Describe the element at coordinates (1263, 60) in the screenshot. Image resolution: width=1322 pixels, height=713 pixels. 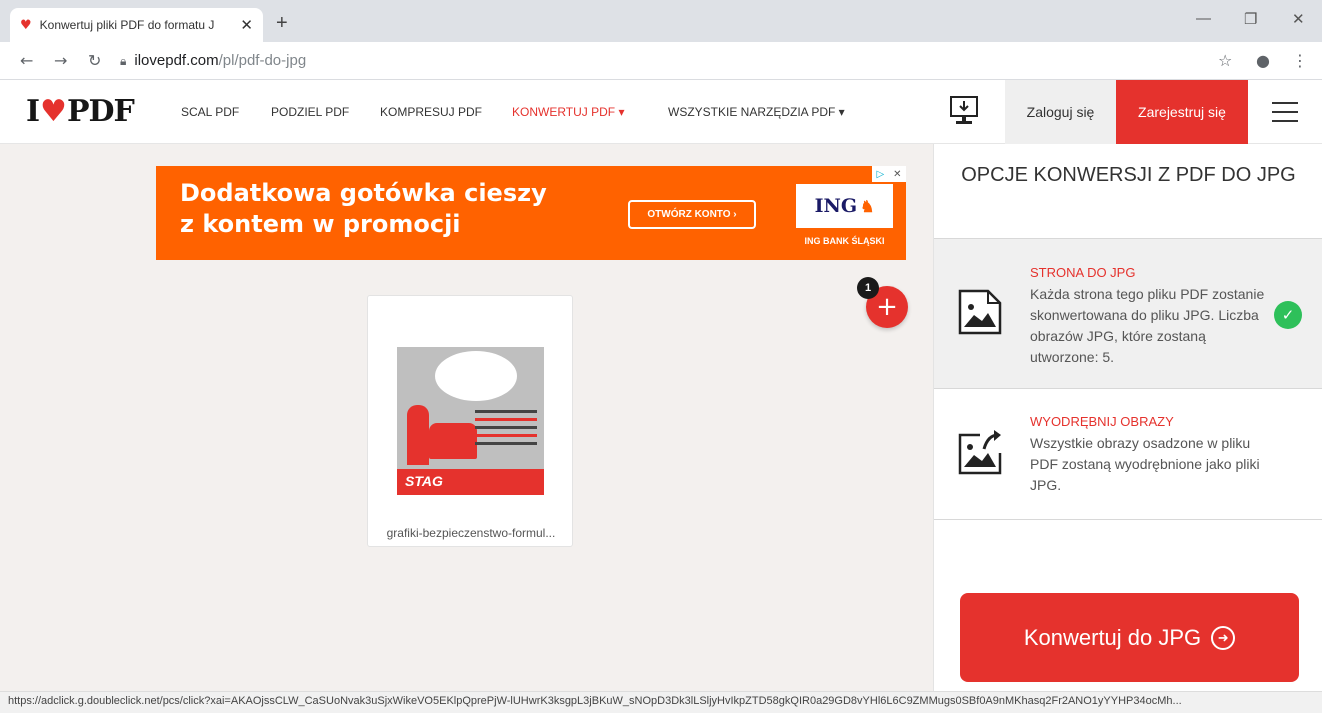
I see `profile-icon: ●` at that location.